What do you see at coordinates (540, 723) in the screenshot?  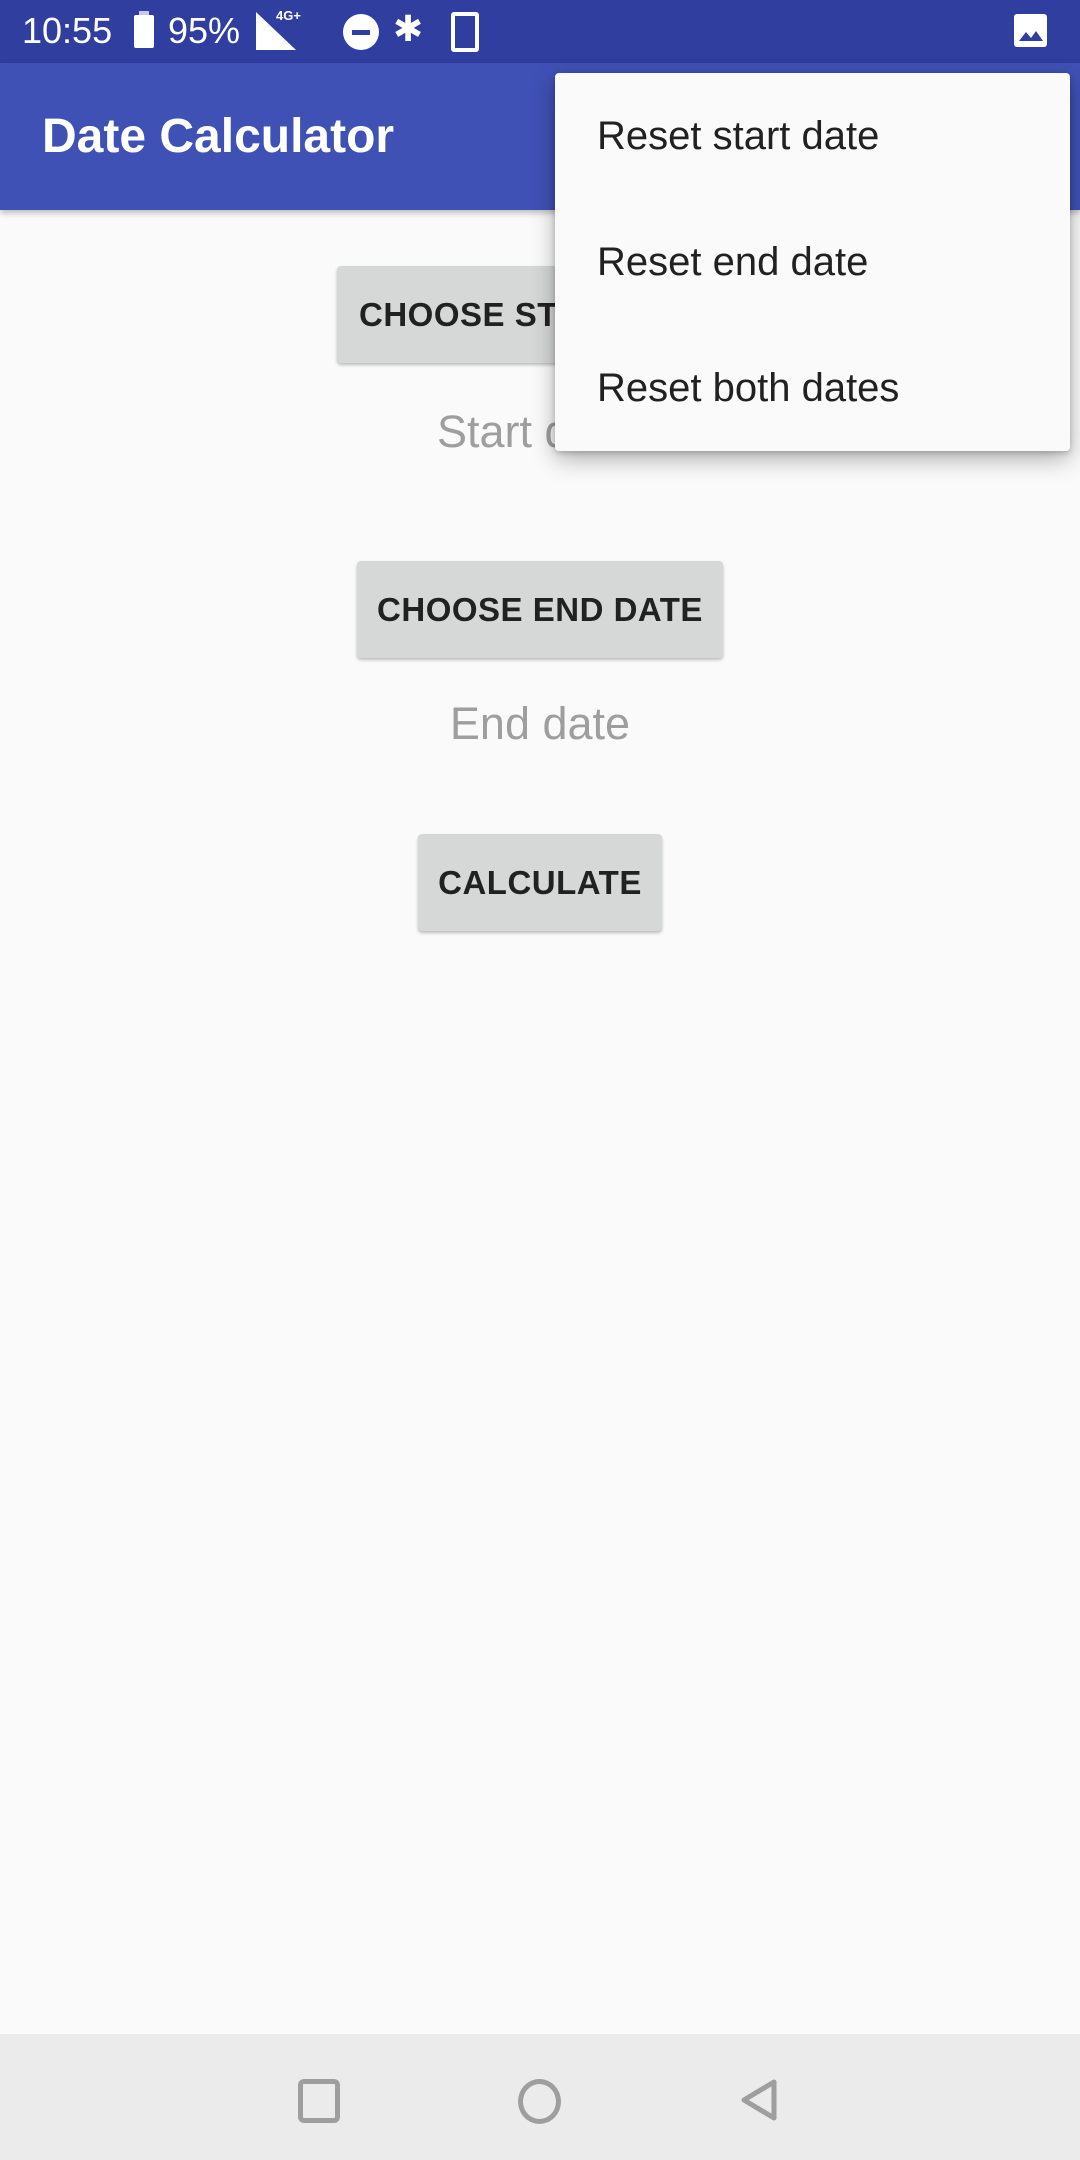 I see `end-date-label: End date` at bounding box center [540, 723].